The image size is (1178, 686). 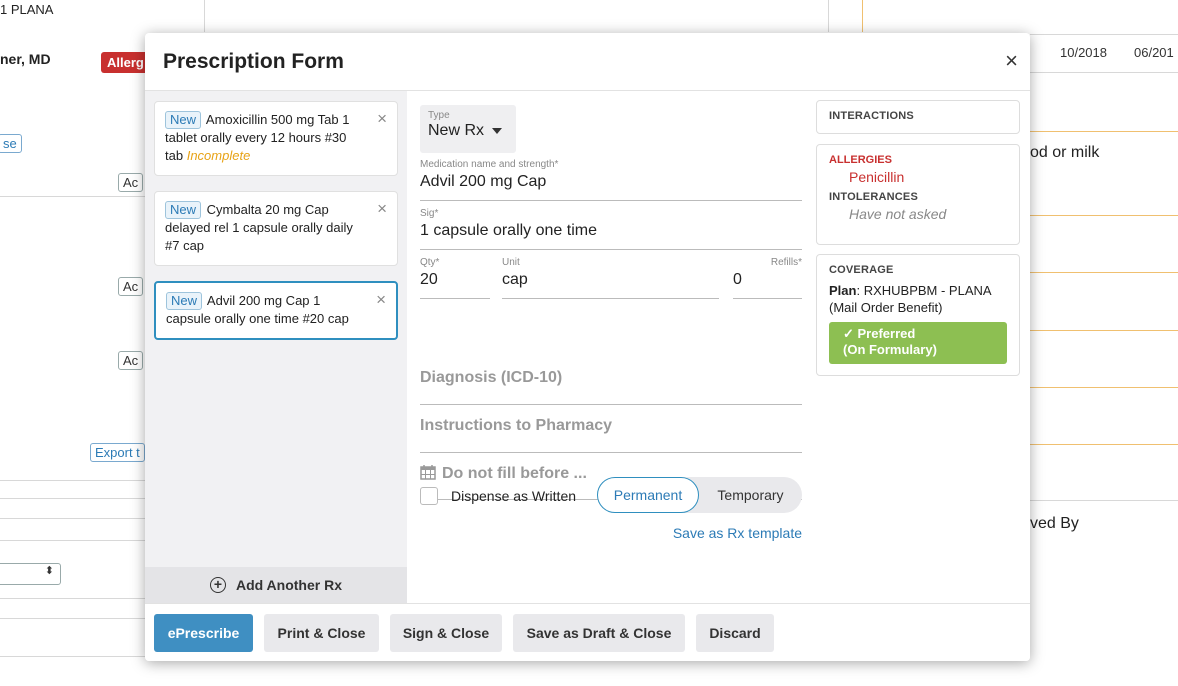 What do you see at coordinates (886, 333) in the screenshot?
I see `preferred-label: Preferred` at bounding box center [886, 333].